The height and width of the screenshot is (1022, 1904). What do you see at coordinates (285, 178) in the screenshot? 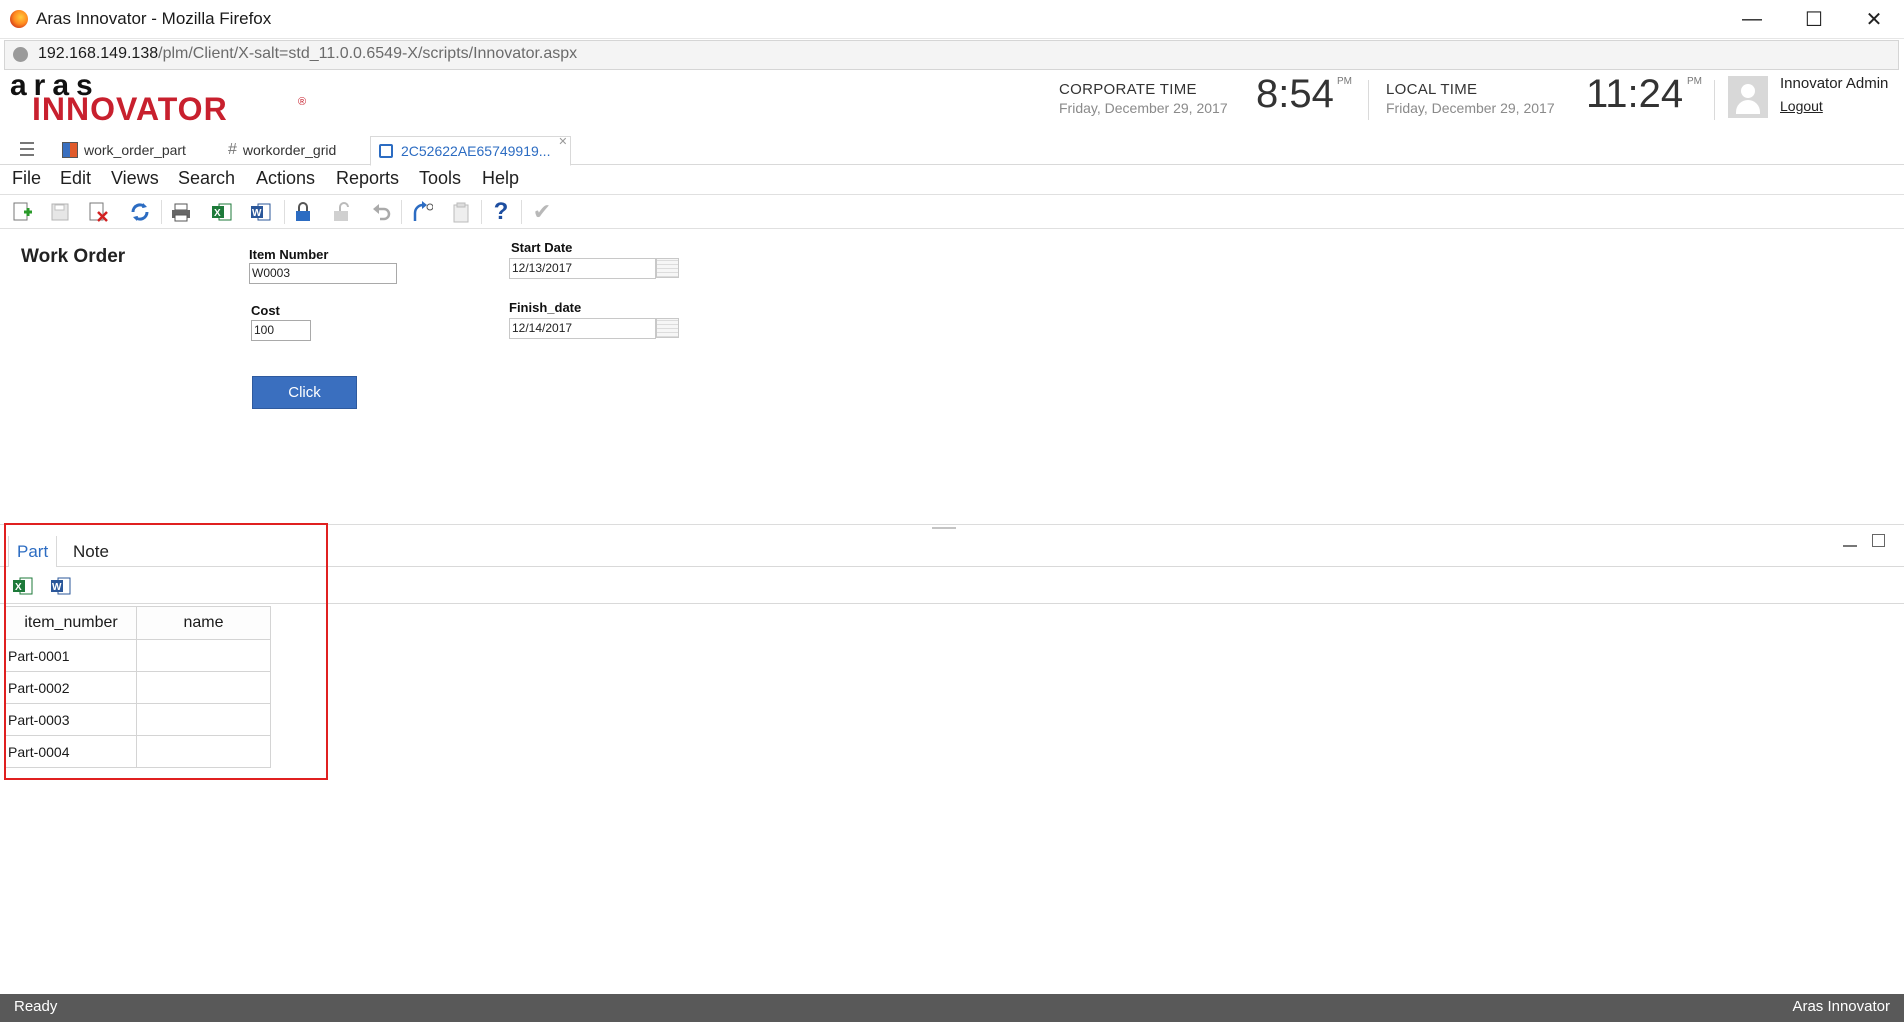
I see `menu-actions: Actions` at bounding box center [285, 178].